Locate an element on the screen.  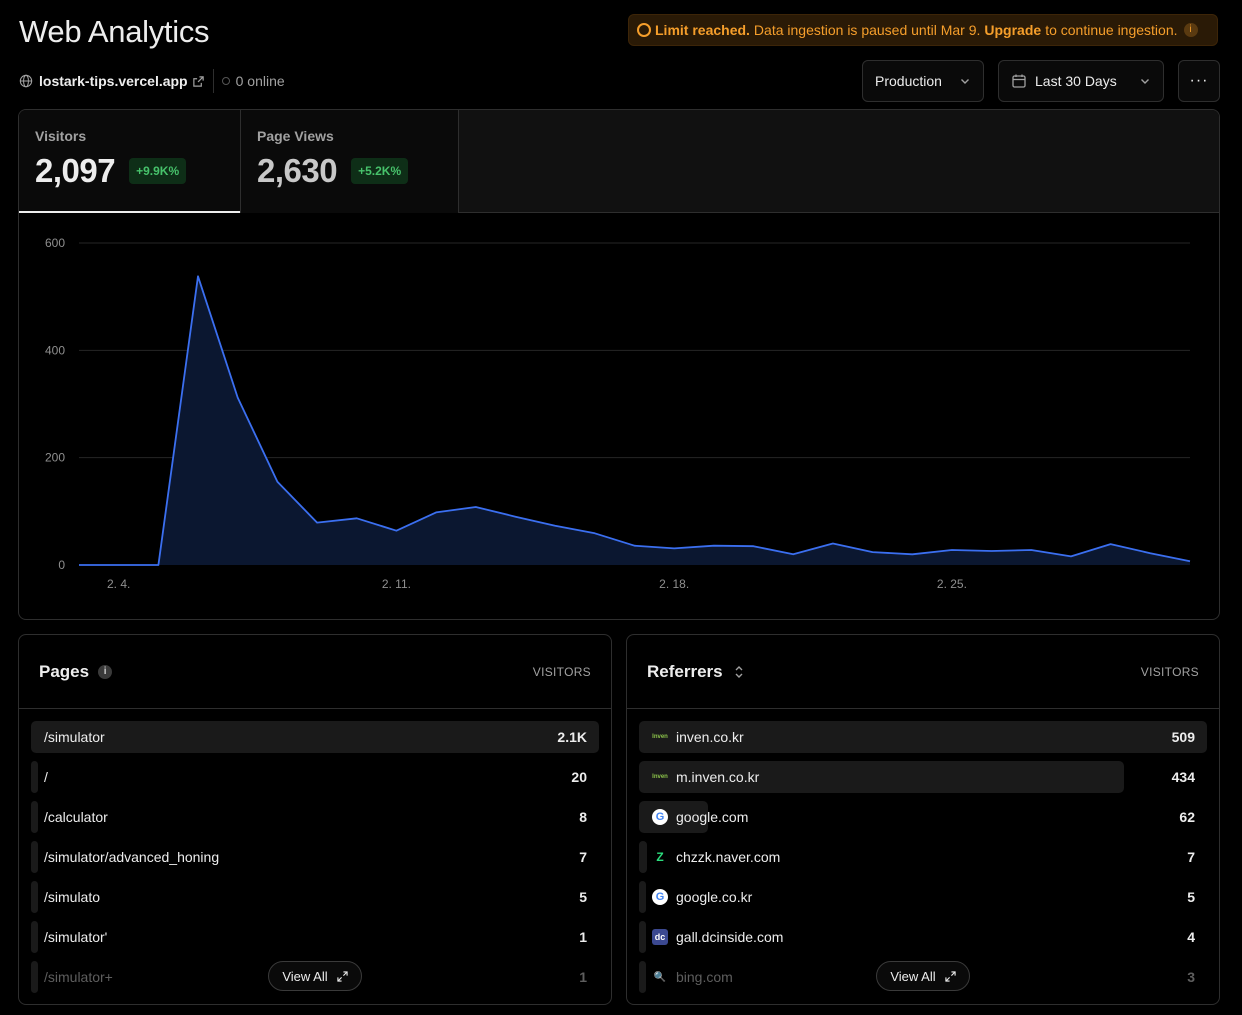
list-item-label: 🔍 bing.com is located at coordinates (686, 977).